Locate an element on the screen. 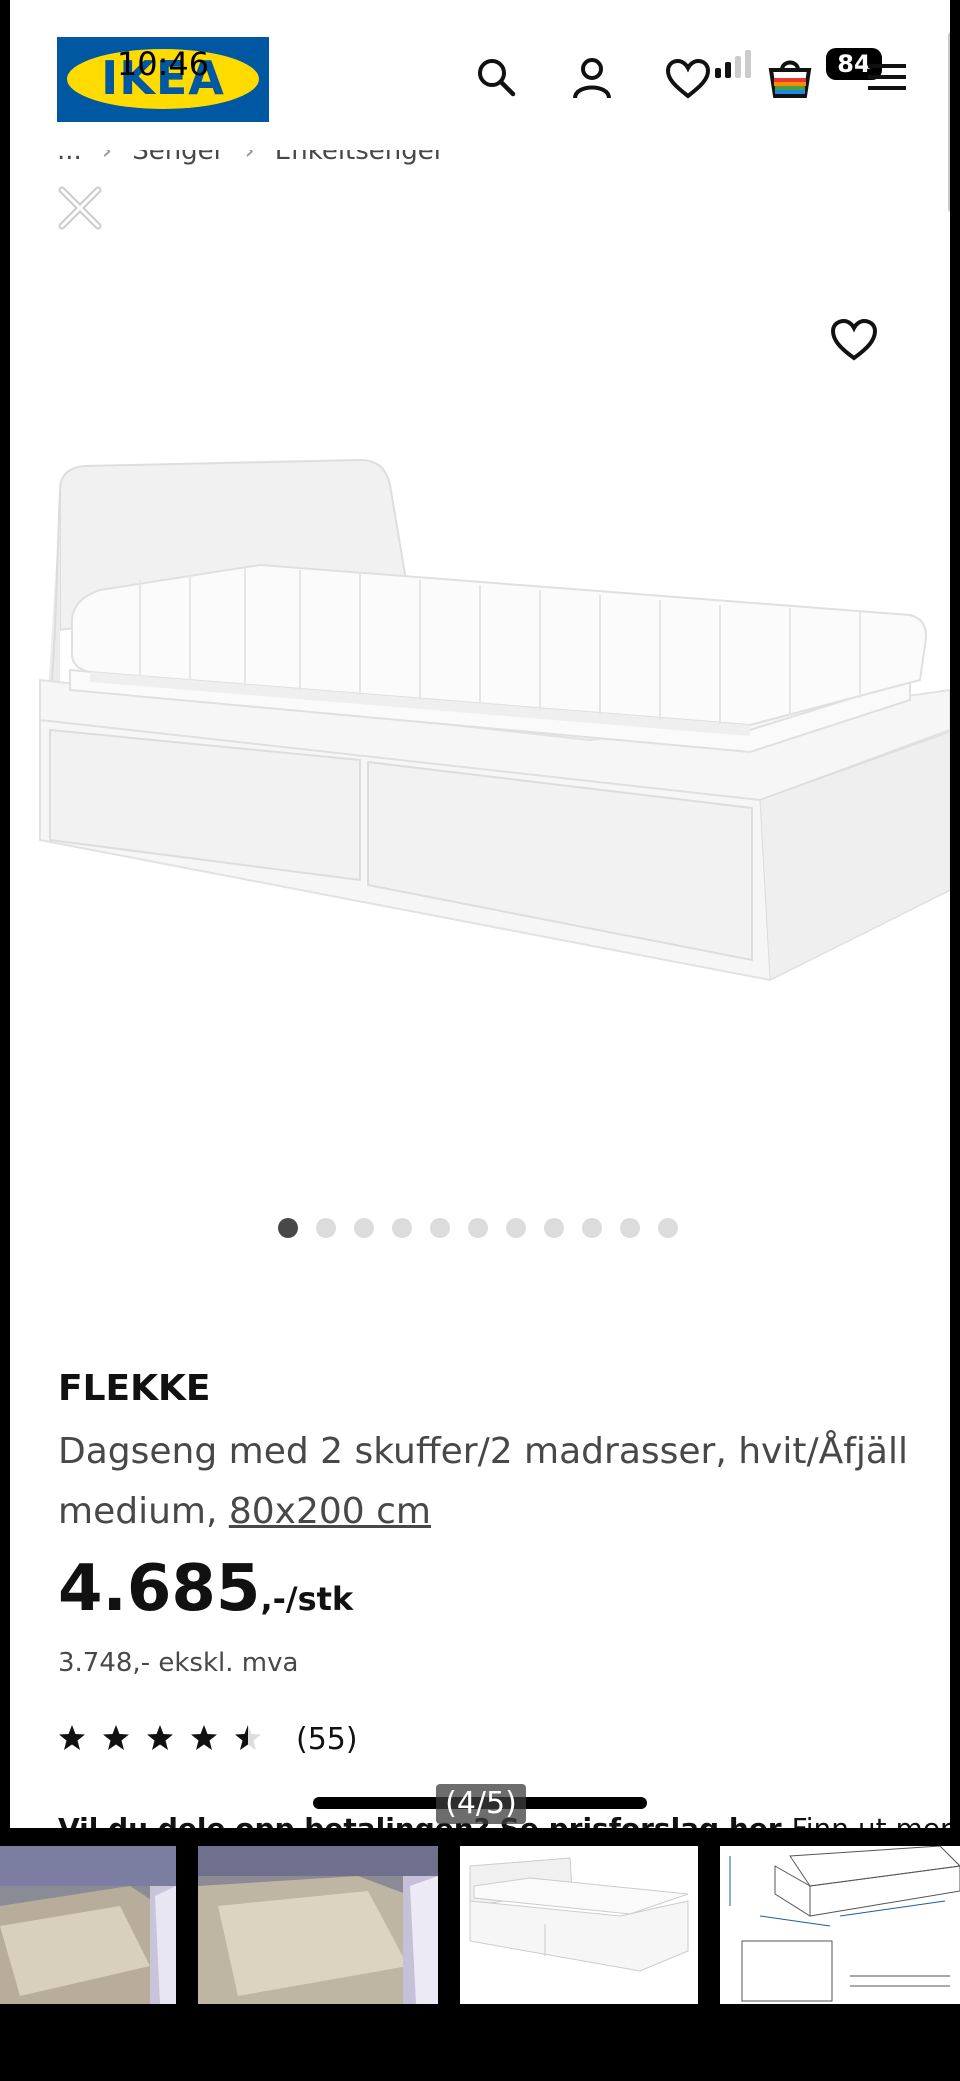 This screenshot has width=960, height=2081. price-suffix: ,-/stk is located at coordinates (307, 1599).